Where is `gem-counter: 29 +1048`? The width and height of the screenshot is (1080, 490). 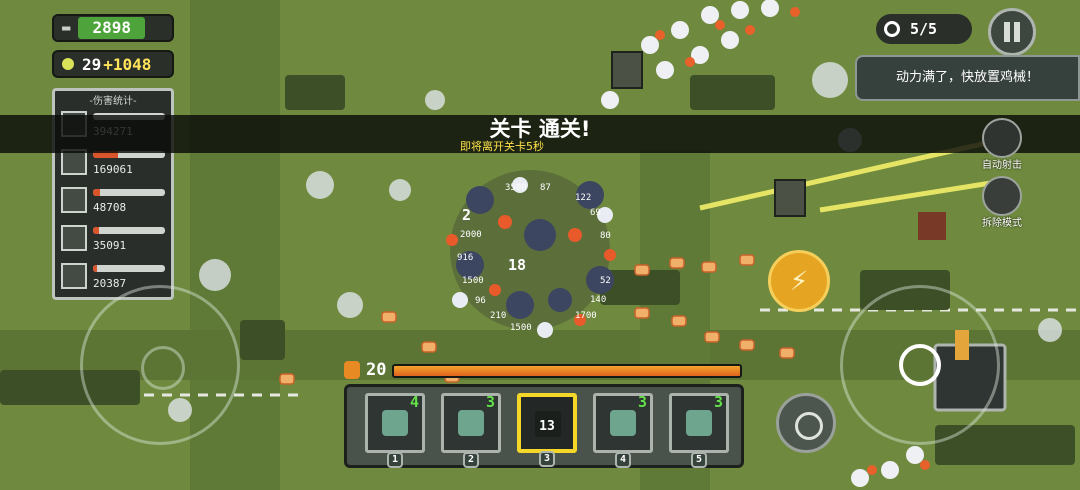
gem-counter: 29 +1048 is located at coordinates (113, 64).